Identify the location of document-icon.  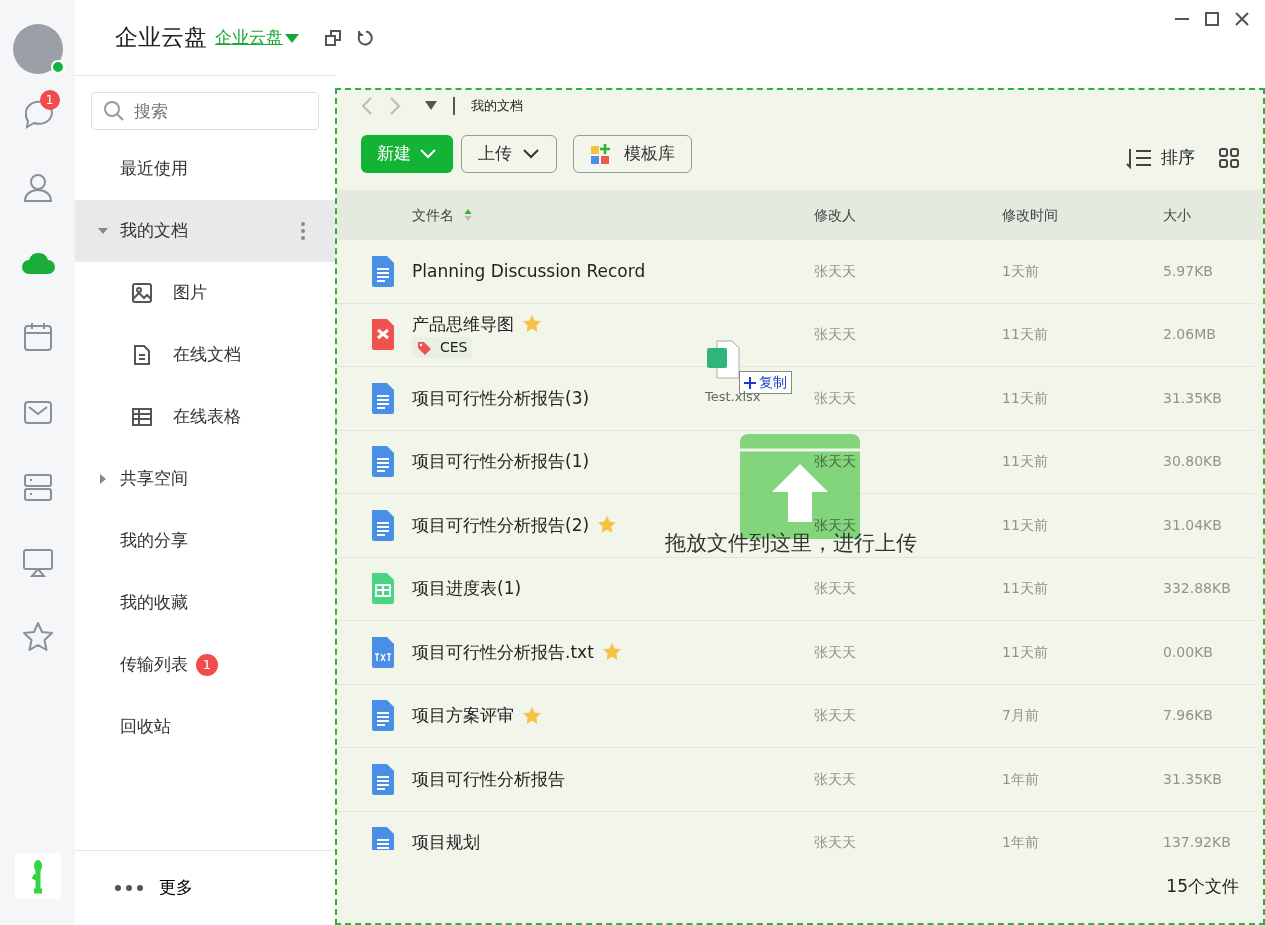
(142, 355).